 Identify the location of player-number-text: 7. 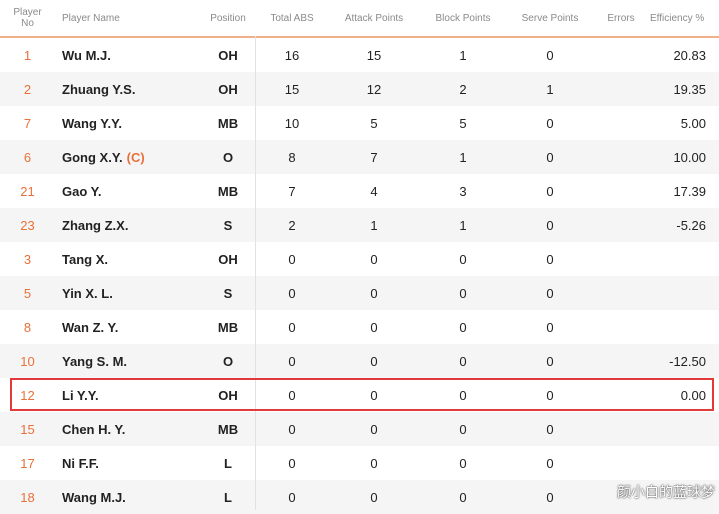
(27, 123).